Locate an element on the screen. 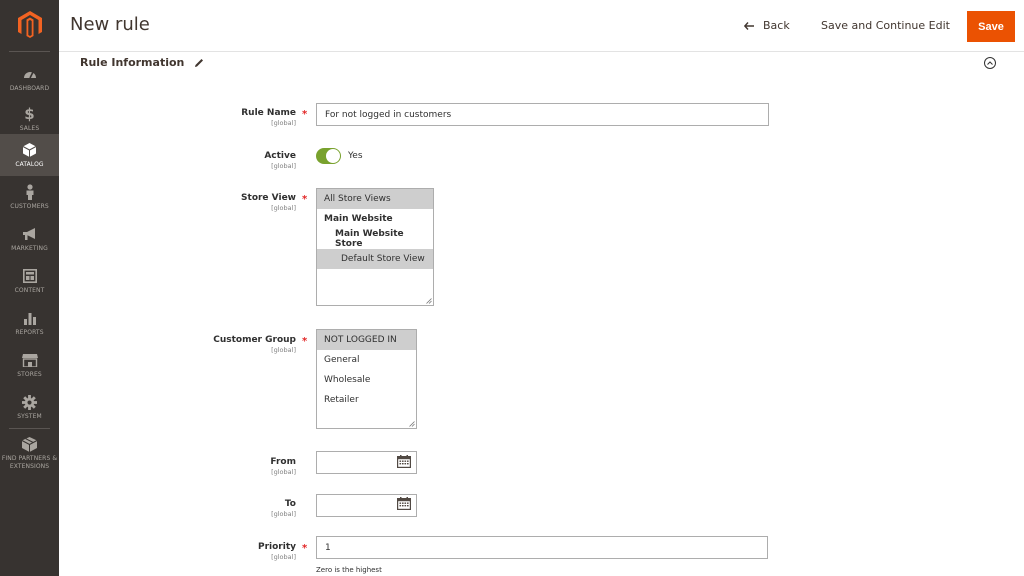 This screenshot has height=576, width=1024. sidebar-item-system: SYSTEM is located at coordinates (29, 407).